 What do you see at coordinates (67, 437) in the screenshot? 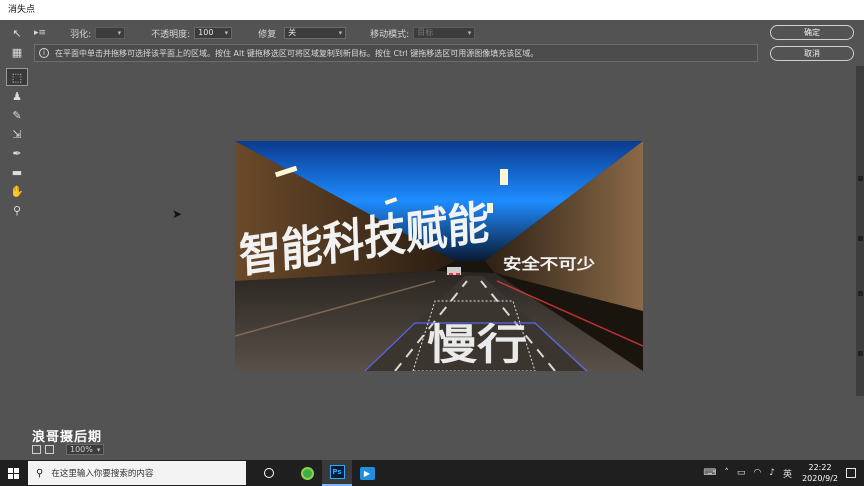
I see `watermark-text: 浪哥摄后期` at bounding box center [67, 437].